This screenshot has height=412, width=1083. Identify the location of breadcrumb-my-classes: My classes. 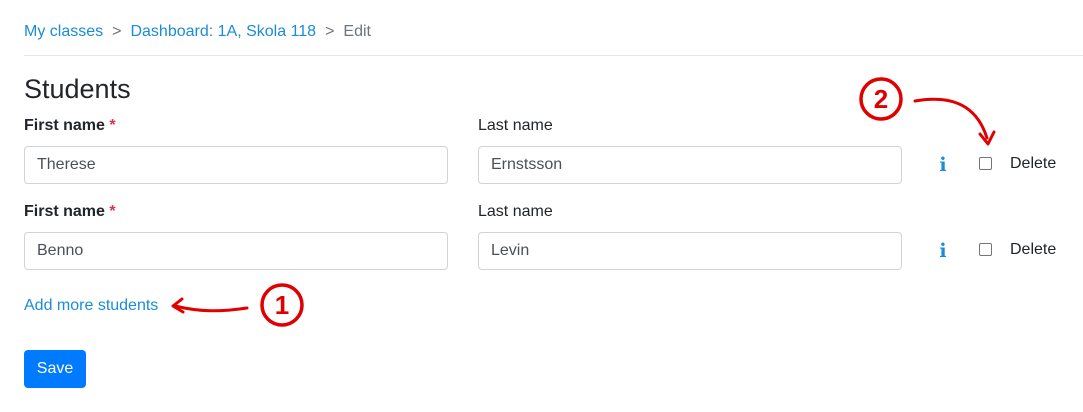
(63, 32).